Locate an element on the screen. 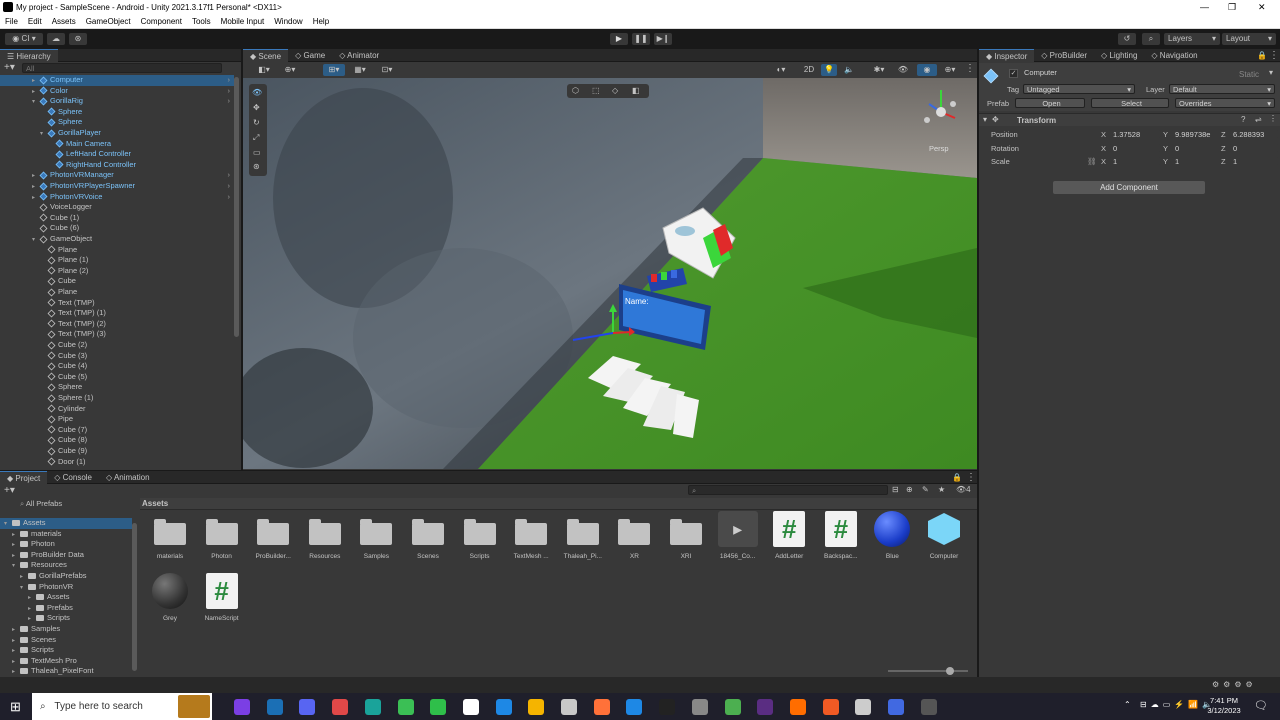  menu-item-help: Help is located at coordinates (321, 21).